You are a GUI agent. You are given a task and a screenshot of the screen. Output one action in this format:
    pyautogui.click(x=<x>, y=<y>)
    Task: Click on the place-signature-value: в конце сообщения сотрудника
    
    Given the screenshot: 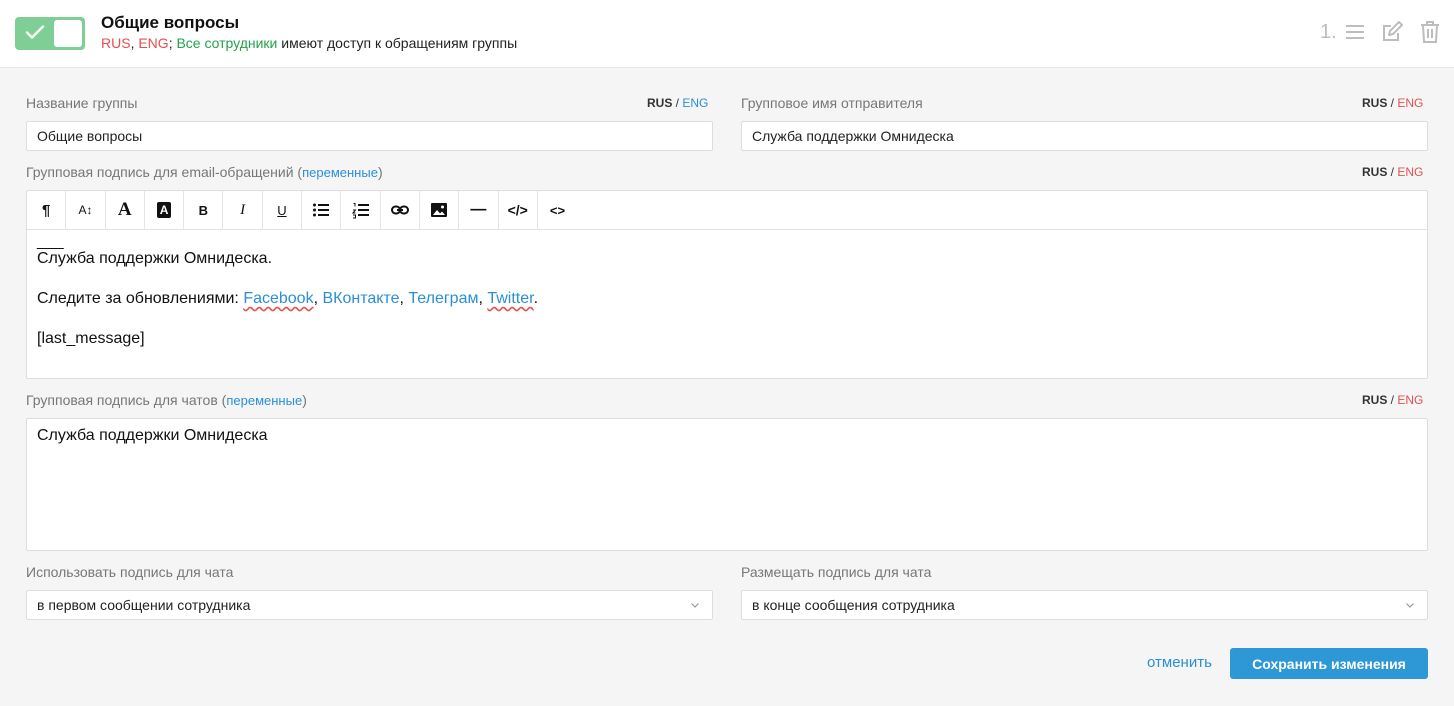 What is the action you would take?
    pyautogui.click(x=853, y=605)
    